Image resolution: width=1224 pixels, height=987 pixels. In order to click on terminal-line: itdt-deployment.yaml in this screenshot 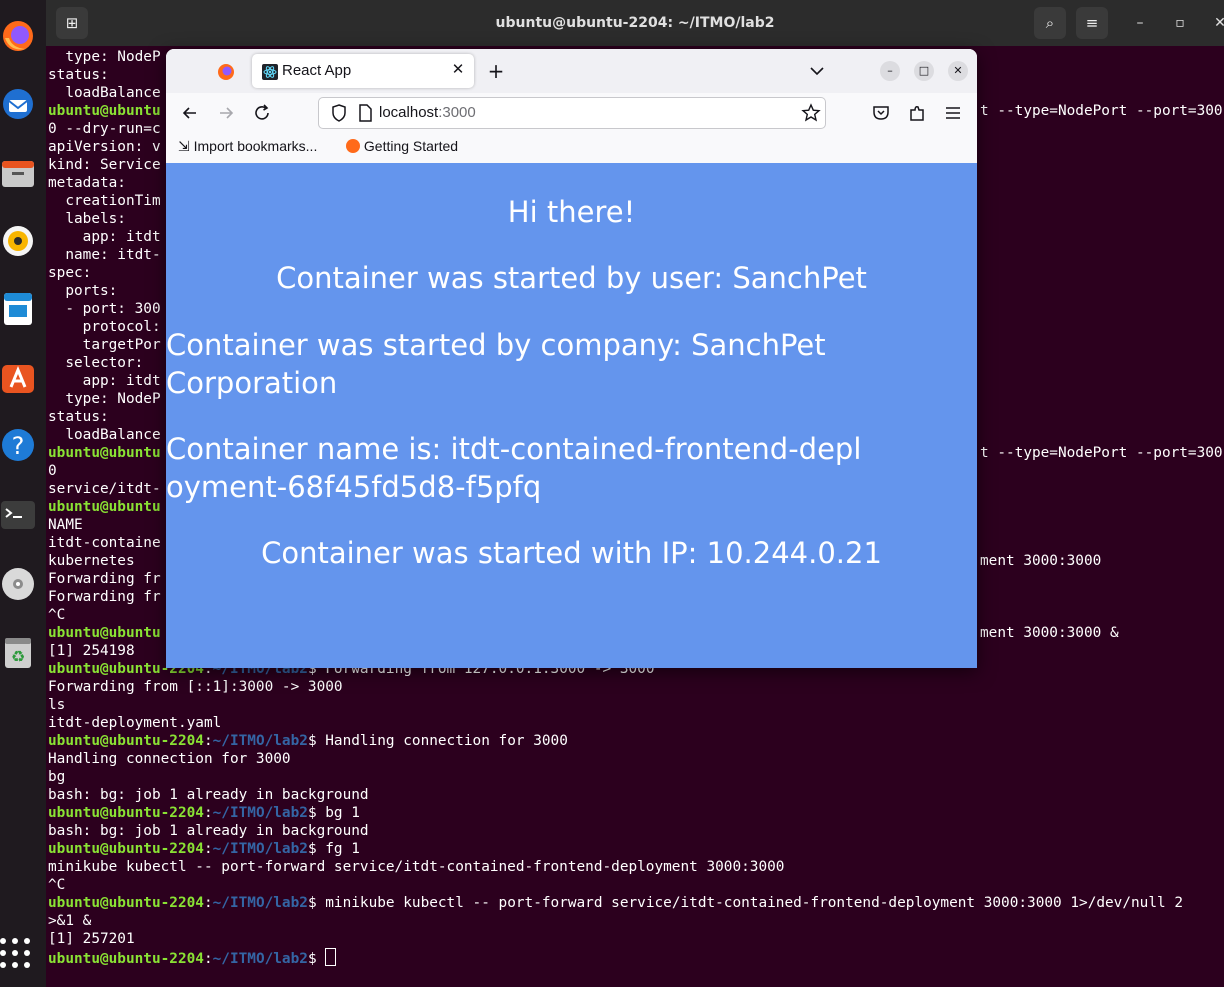, I will do `click(636, 723)`.